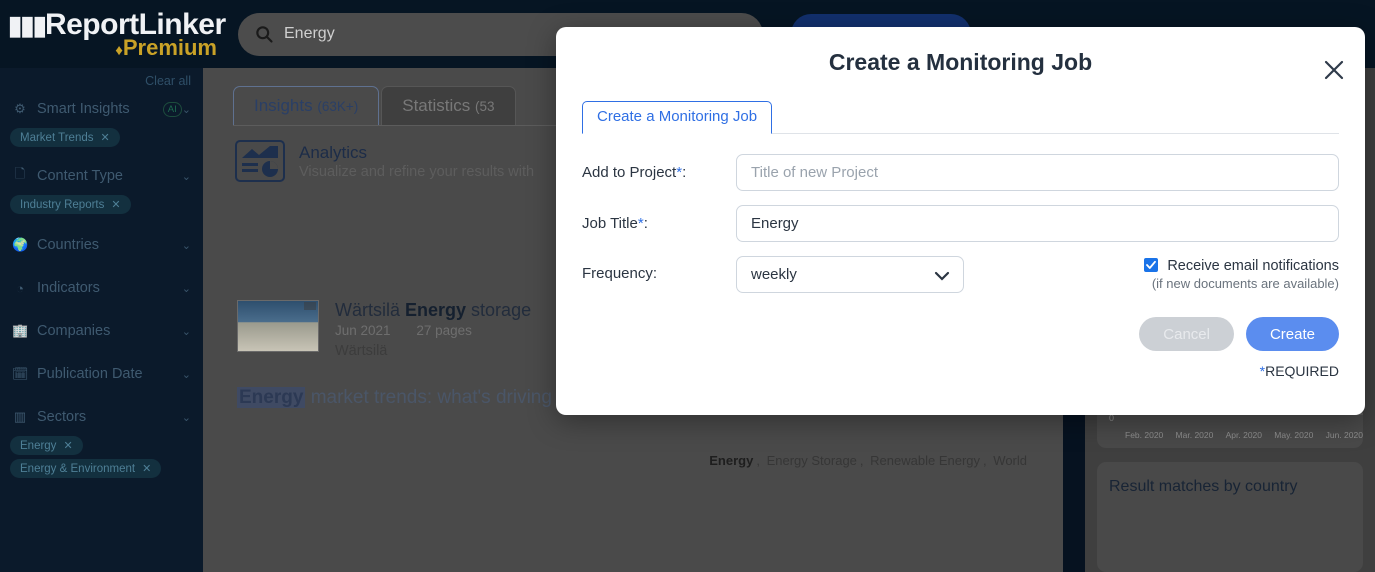 This screenshot has width=1375, height=572. Describe the element at coordinates (1294, 435) in the screenshot. I see `x-tick-may: May. 2020` at that location.